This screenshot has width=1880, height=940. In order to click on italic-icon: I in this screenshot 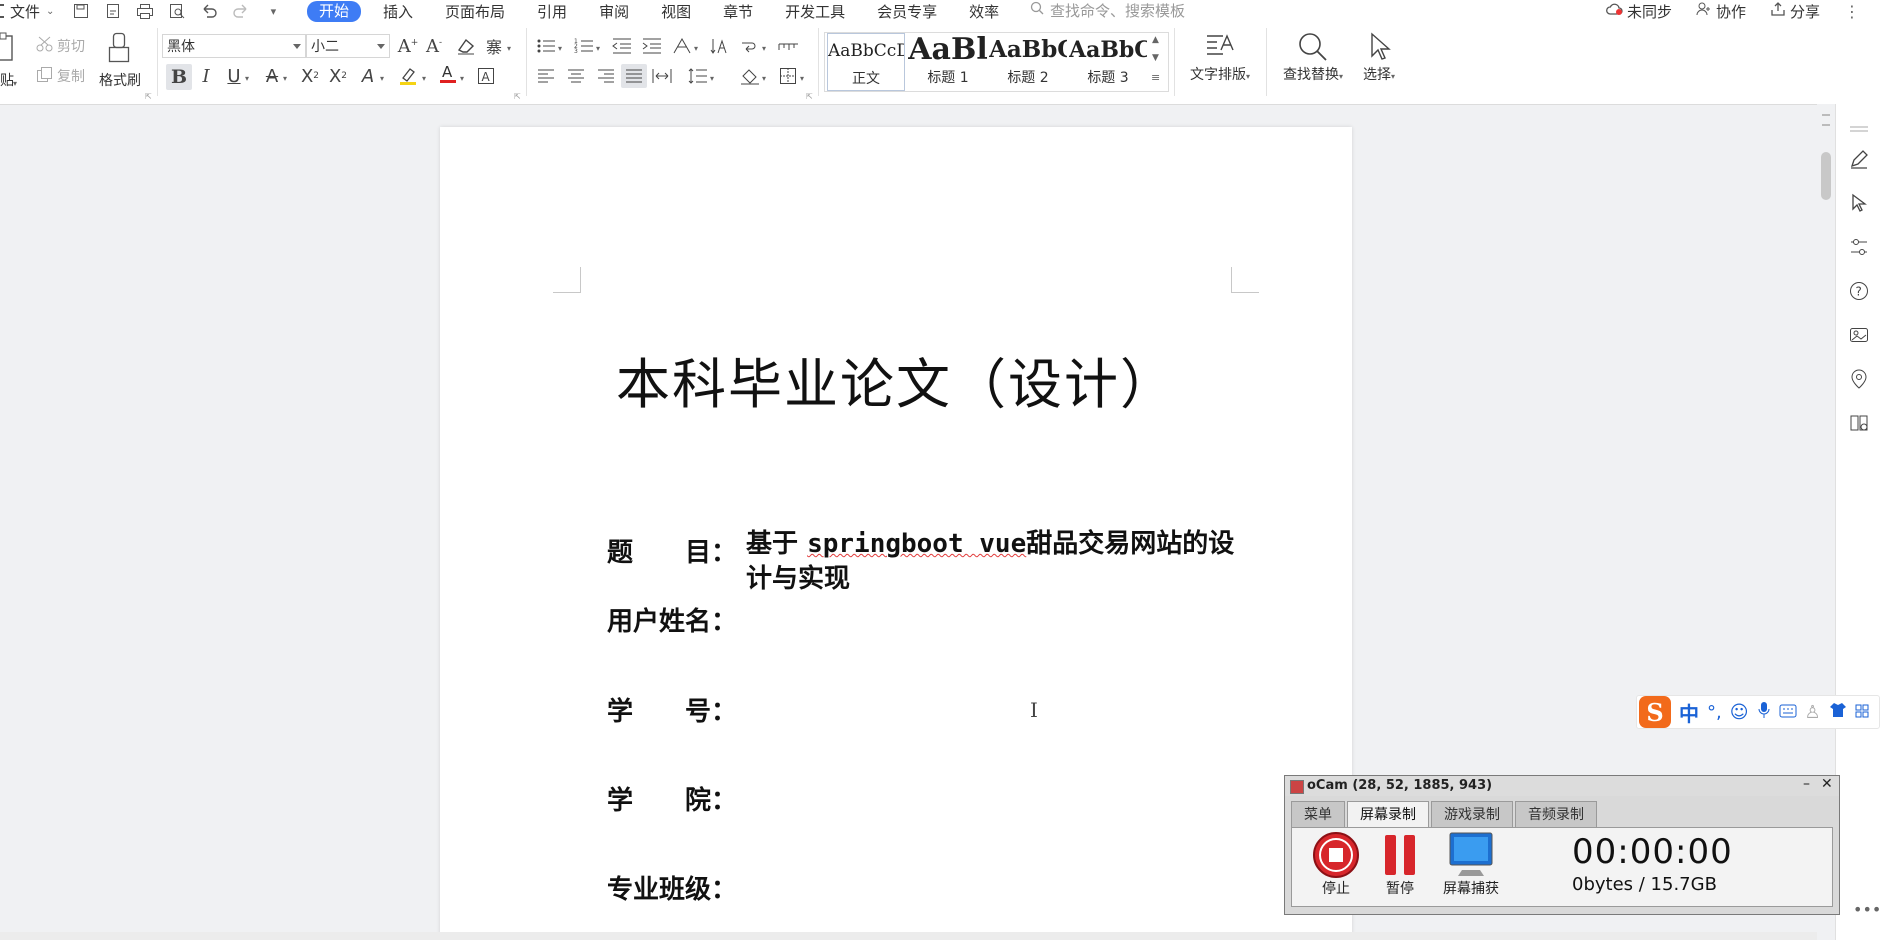, I will do `click(206, 76)`.